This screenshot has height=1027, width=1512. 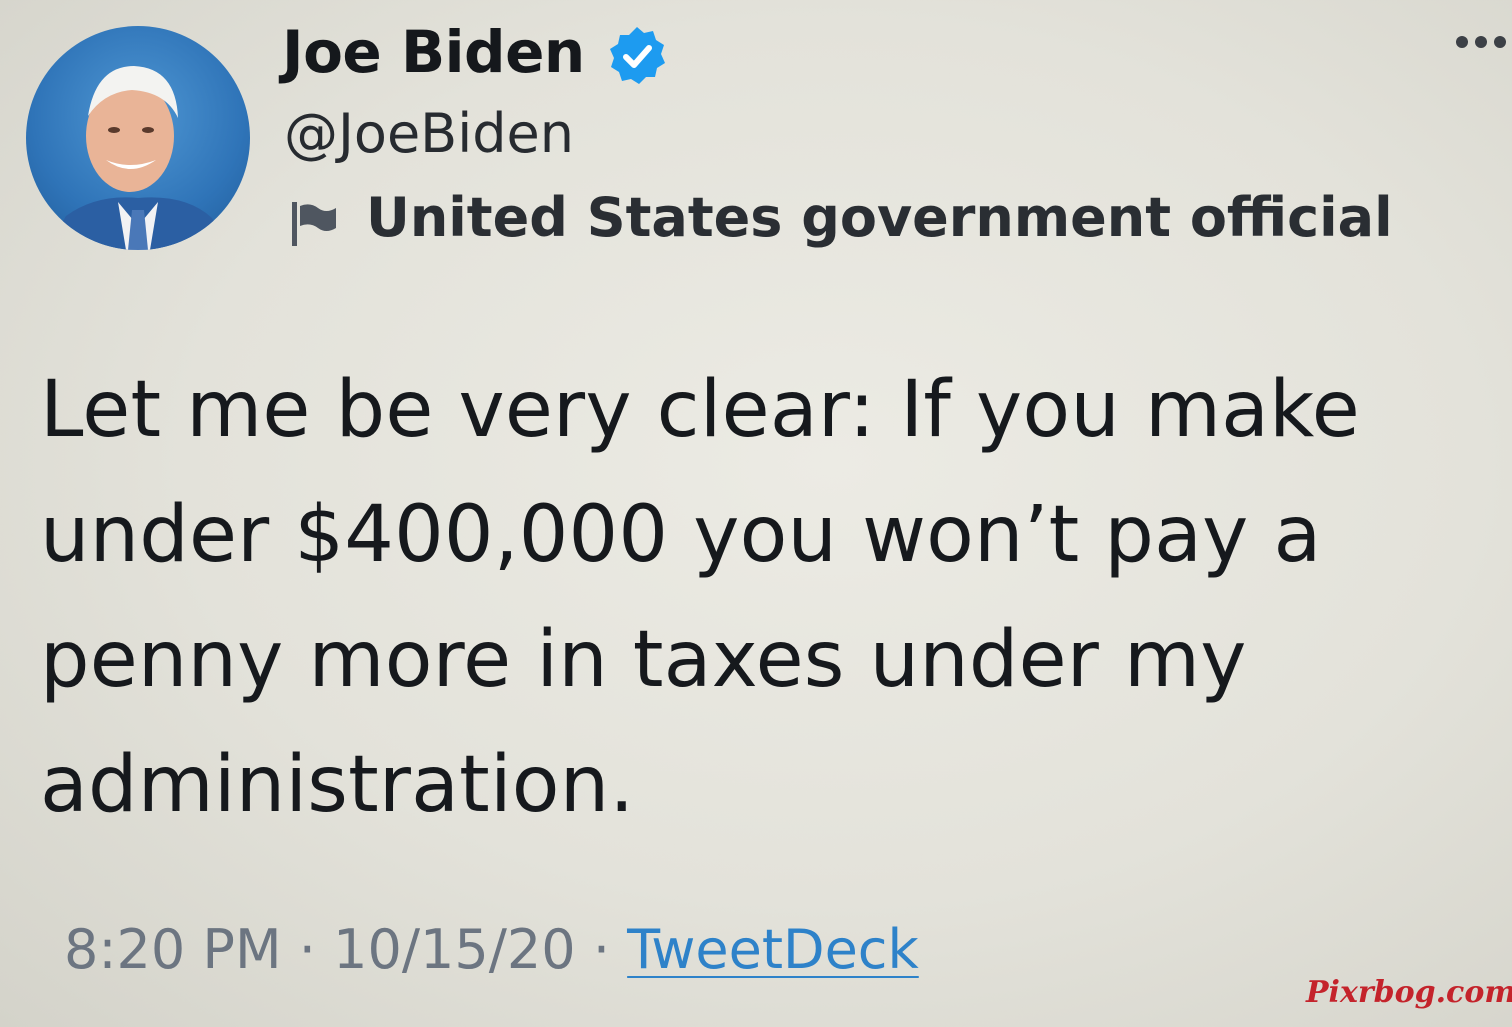 What do you see at coordinates (314, 224) in the screenshot?
I see `flag-icon` at bounding box center [314, 224].